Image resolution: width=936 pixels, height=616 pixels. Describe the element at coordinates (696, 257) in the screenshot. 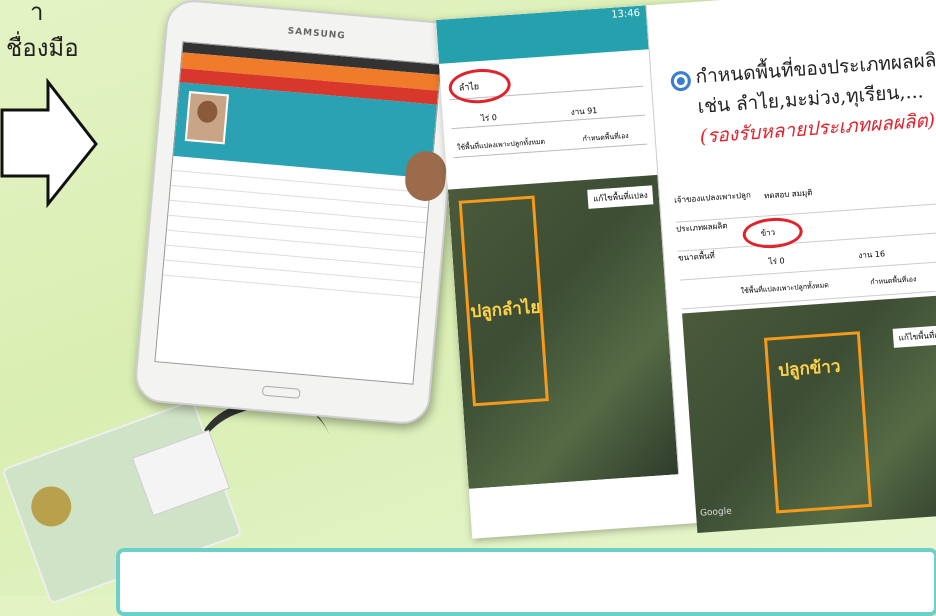

I see `size-label: ขนาดพื้นที่` at that location.